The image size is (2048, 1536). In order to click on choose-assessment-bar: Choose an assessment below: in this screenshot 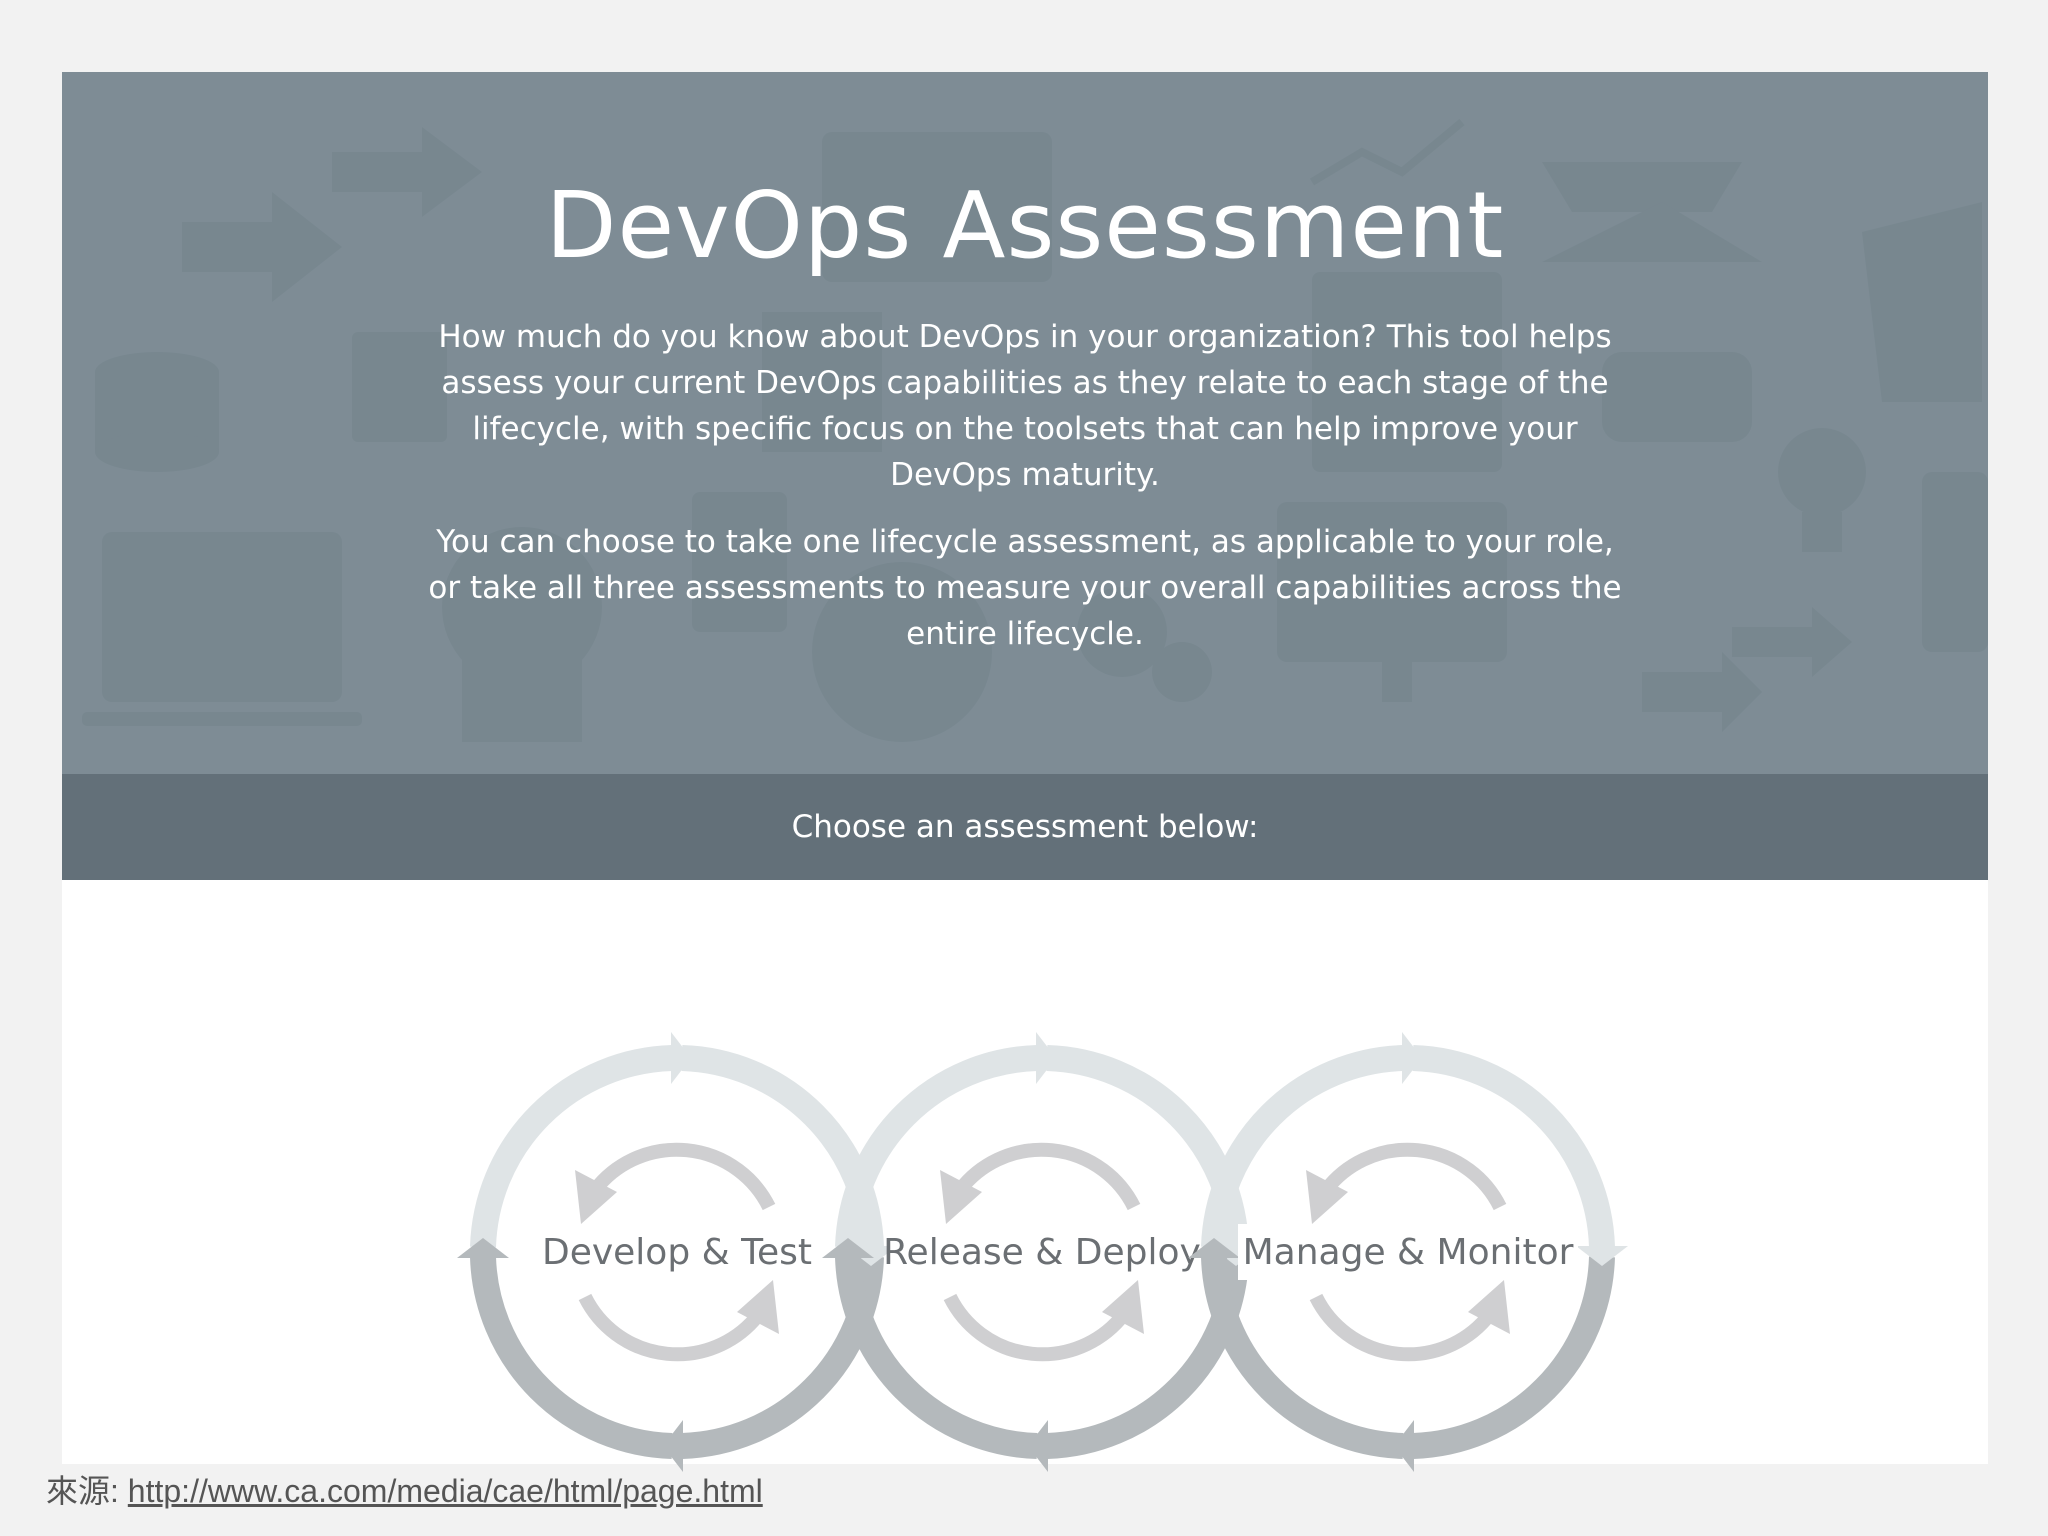, I will do `click(1025, 827)`.